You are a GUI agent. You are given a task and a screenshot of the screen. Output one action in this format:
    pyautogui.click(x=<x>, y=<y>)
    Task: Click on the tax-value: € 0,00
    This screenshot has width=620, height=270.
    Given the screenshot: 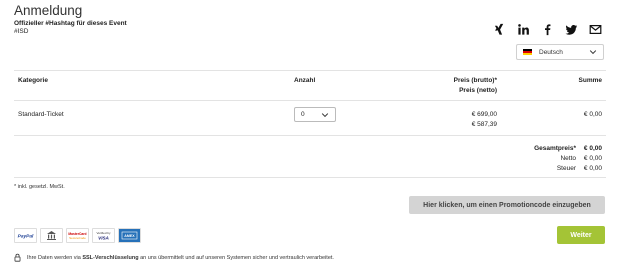 What is the action you would take?
    pyautogui.click(x=592, y=168)
    